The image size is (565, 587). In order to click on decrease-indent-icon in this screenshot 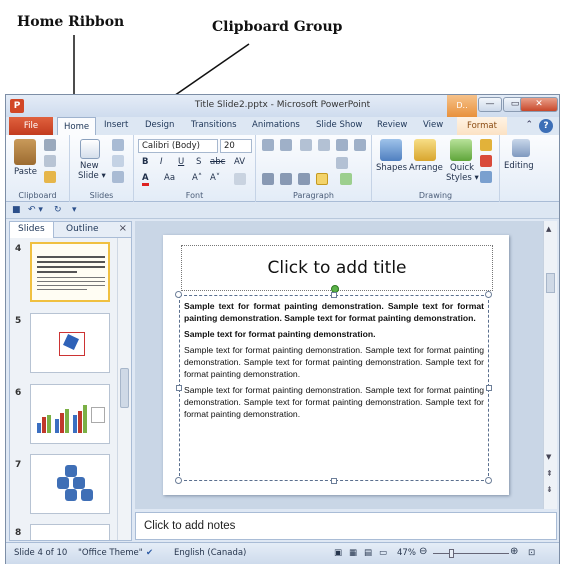, I will do `click(306, 145)`.